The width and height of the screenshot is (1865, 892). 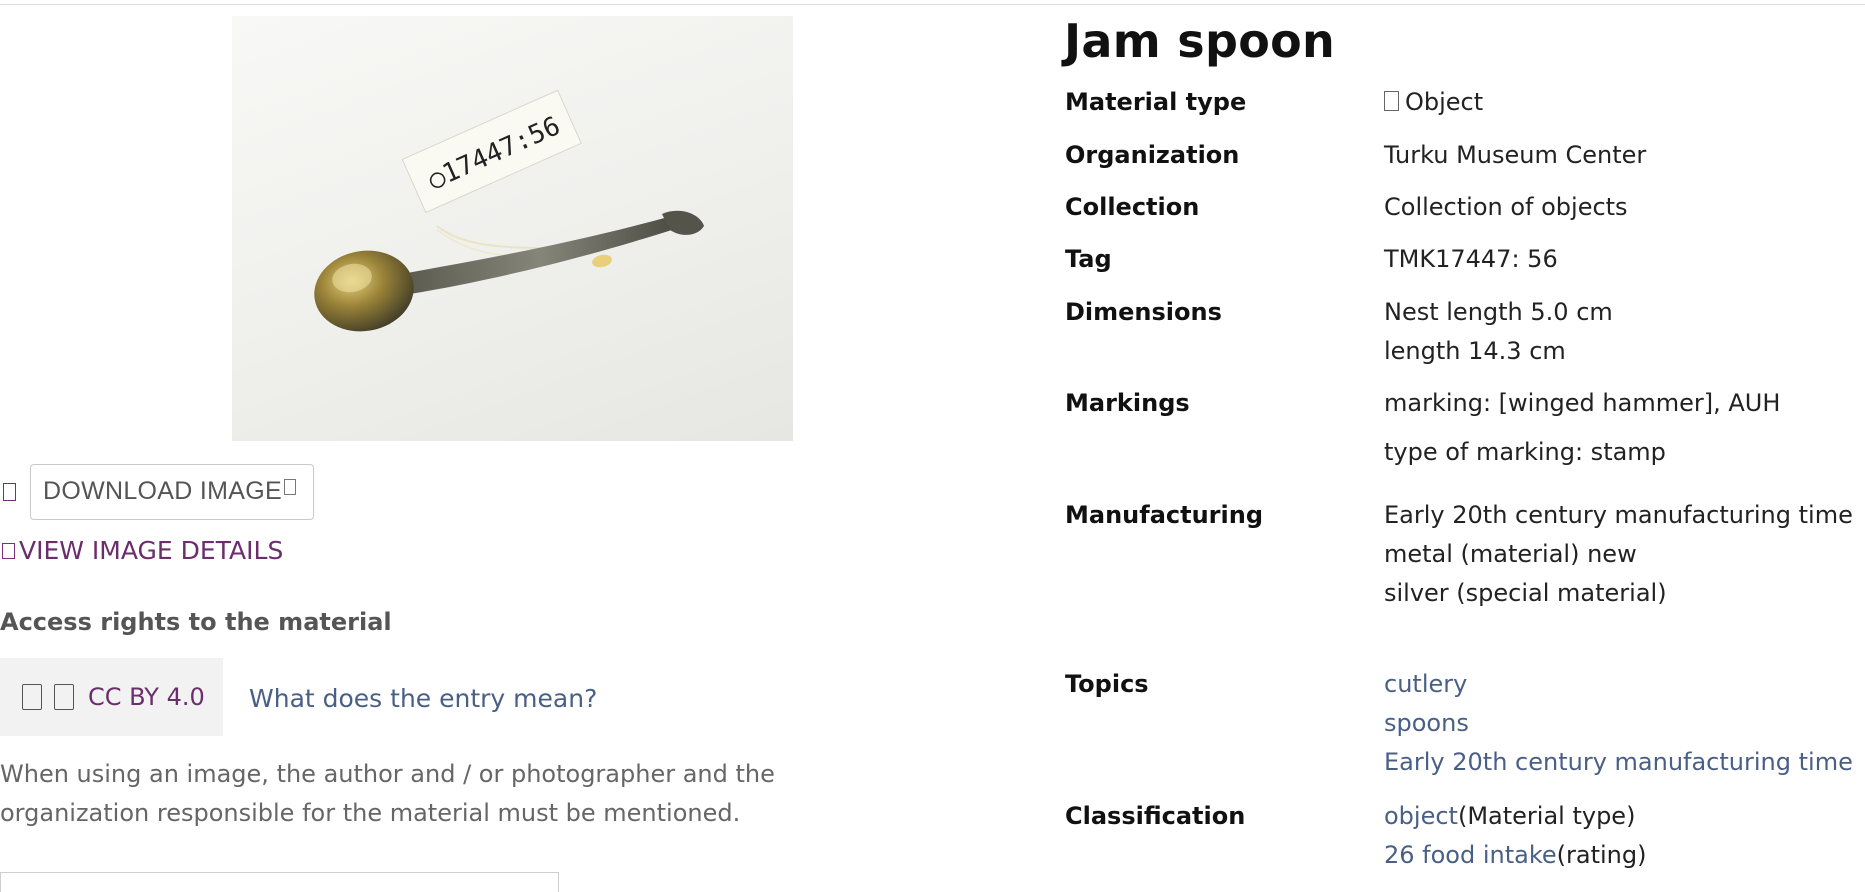 I want to click on field-label: Collection, so click(x=1132, y=207).